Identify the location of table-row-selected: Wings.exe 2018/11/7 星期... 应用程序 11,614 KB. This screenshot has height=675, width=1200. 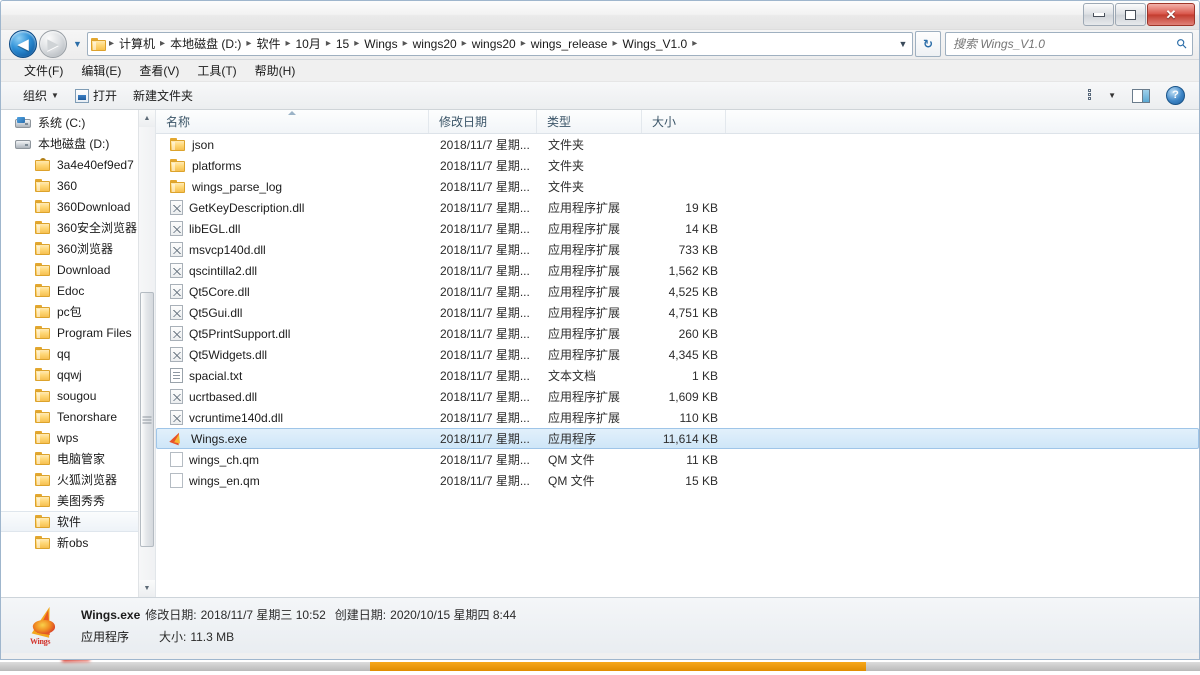
(677, 438).